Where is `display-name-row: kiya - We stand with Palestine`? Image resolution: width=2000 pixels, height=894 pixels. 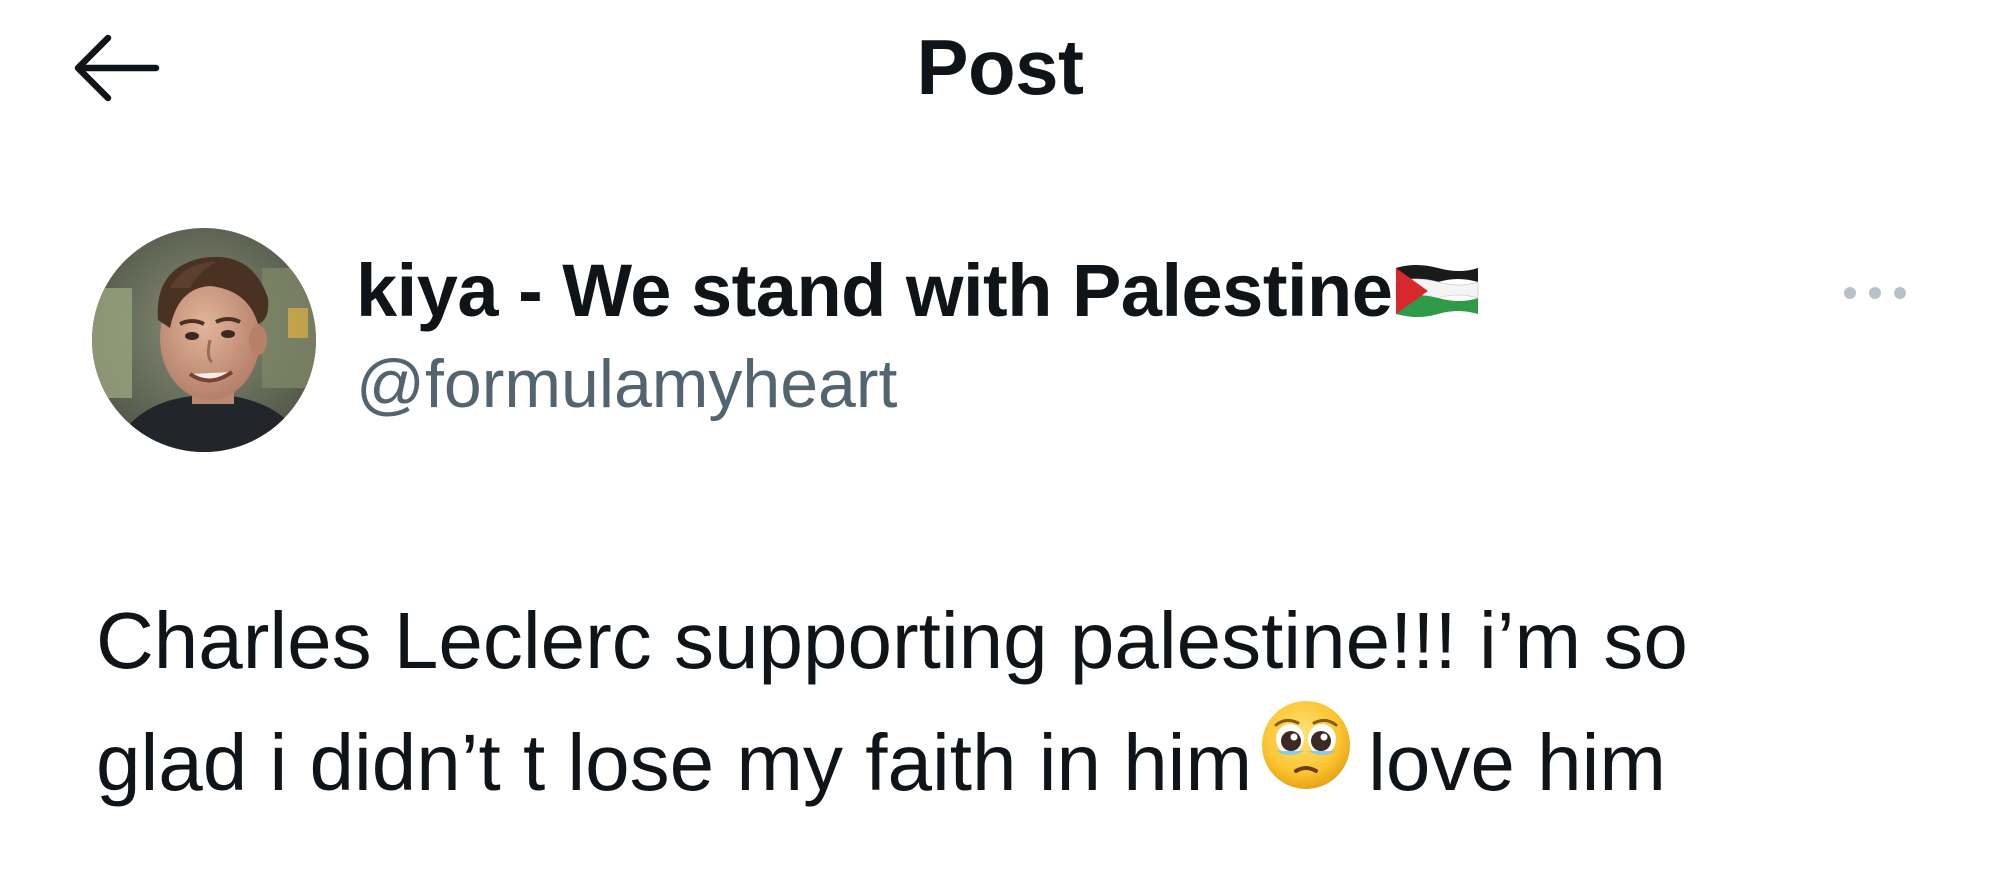
display-name-row: kiya - We stand with Palestine is located at coordinates (918, 290).